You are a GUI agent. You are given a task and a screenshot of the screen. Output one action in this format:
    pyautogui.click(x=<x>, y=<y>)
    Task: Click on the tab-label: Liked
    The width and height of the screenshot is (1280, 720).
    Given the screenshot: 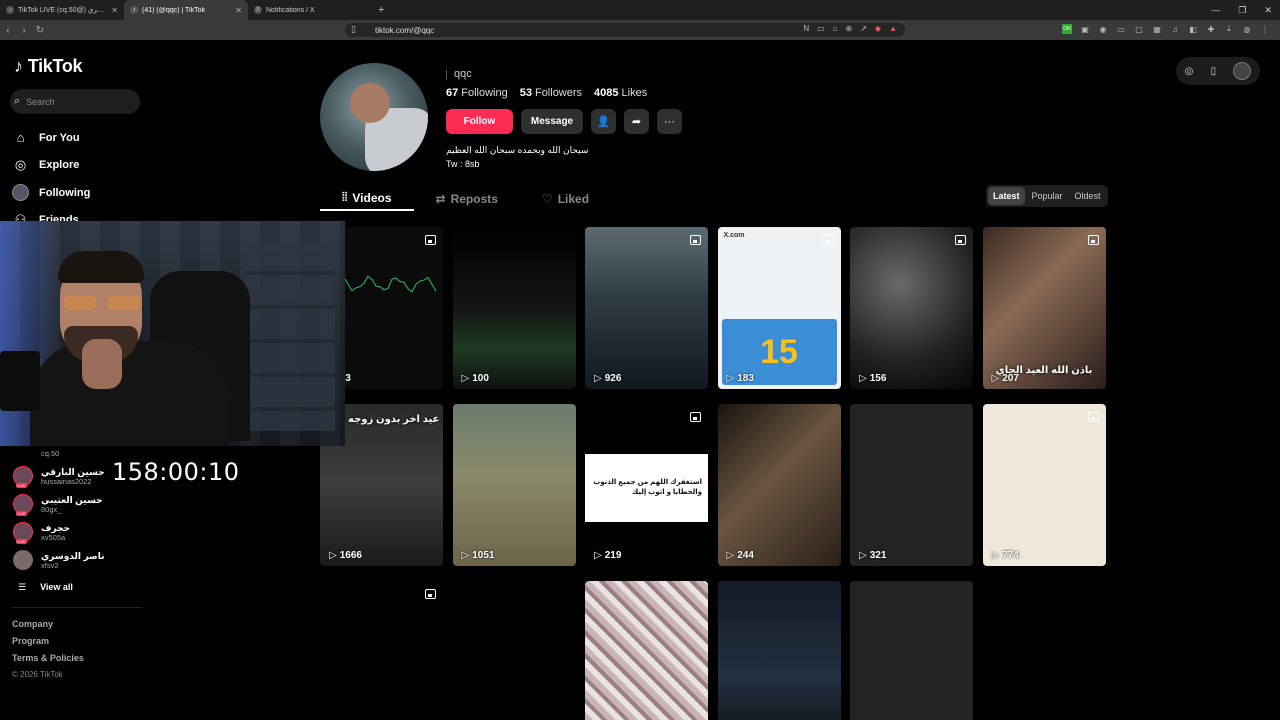 What is the action you would take?
    pyautogui.click(x=573, y=198)
    